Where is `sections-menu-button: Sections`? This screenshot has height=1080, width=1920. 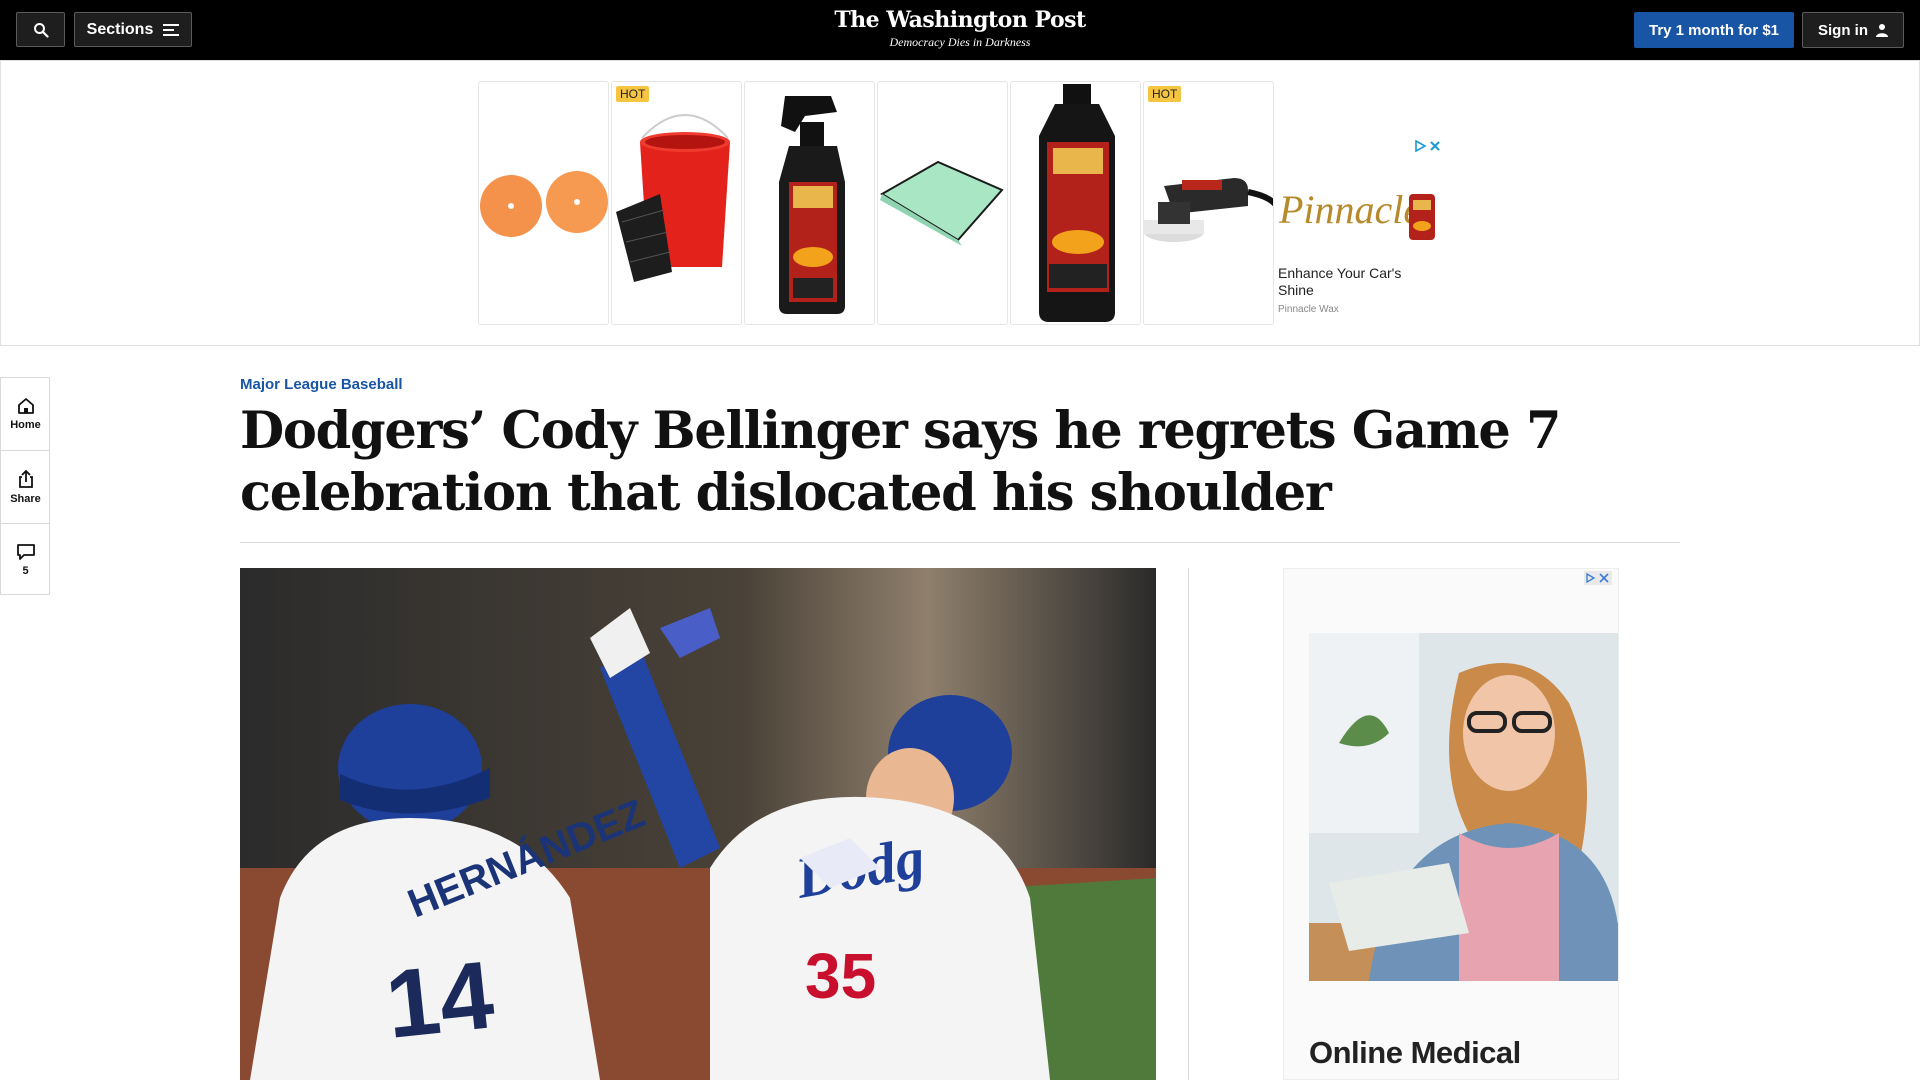
sections-menu-button: Sections is located at coordinates (133, 29).